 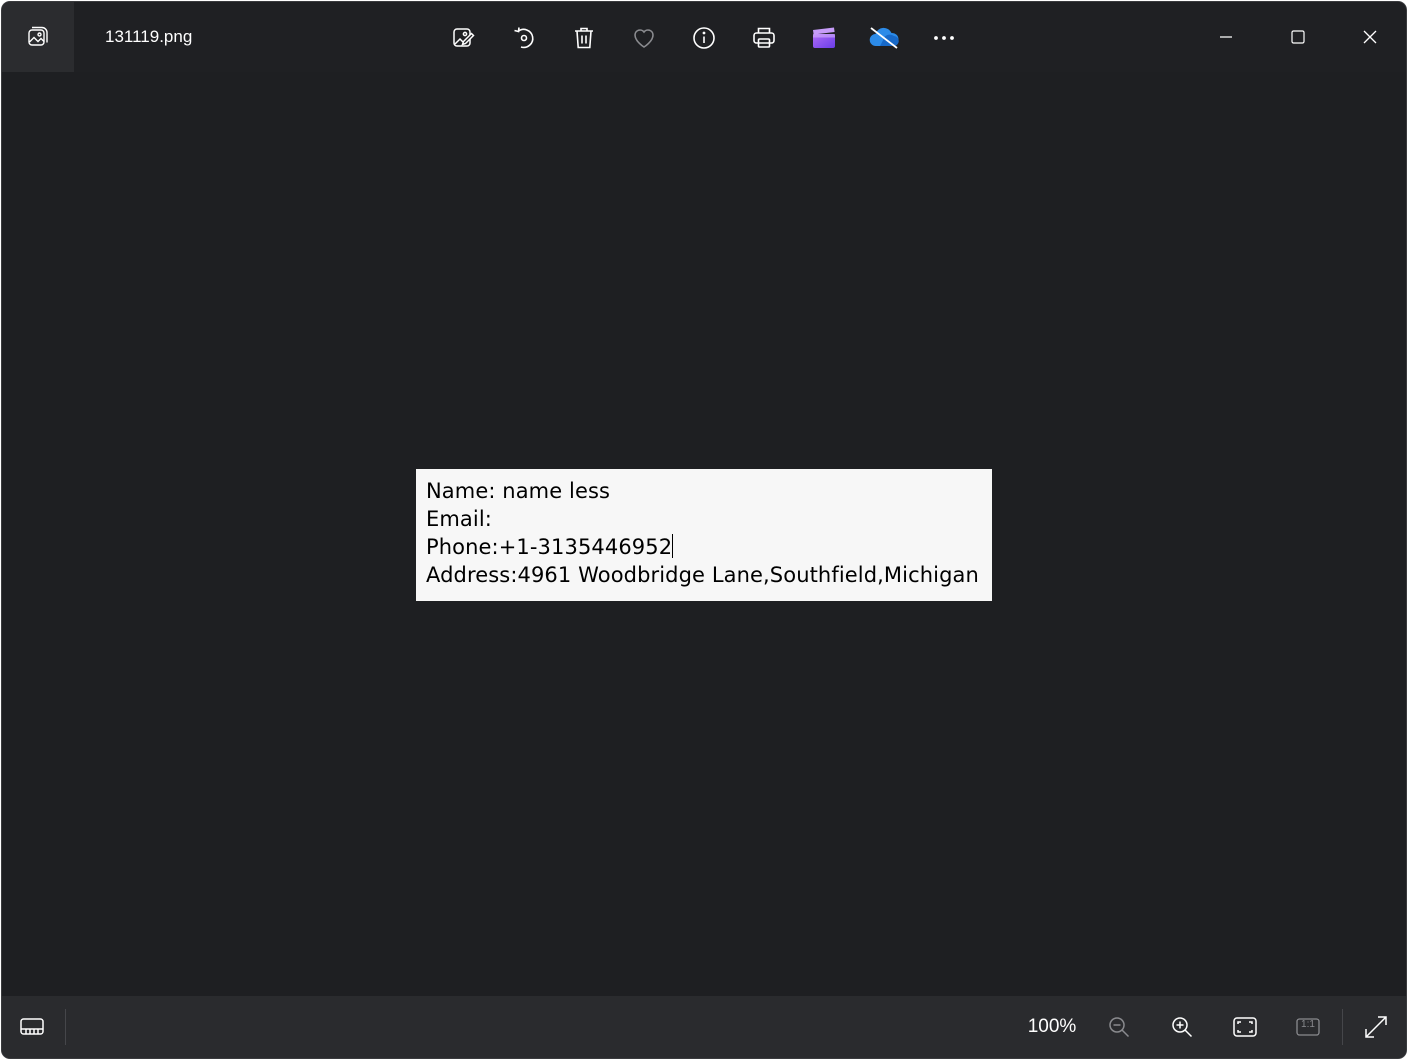 I want to click on info-icon, so click(x=704, y=38).